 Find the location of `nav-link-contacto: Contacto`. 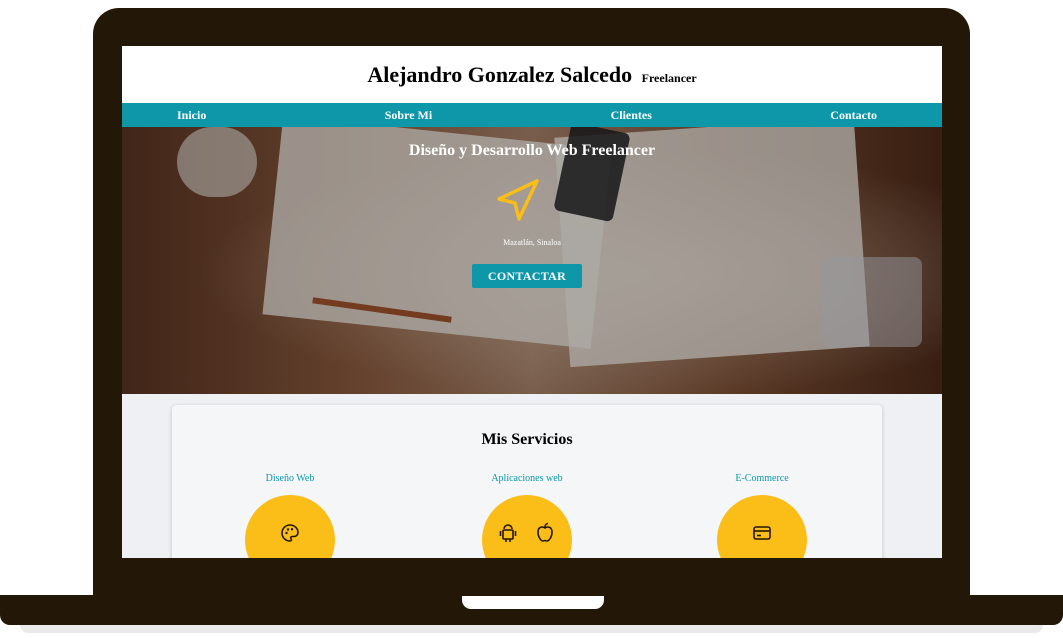

nav-link-contacto: Contacto is located at coordinates (853, 115).